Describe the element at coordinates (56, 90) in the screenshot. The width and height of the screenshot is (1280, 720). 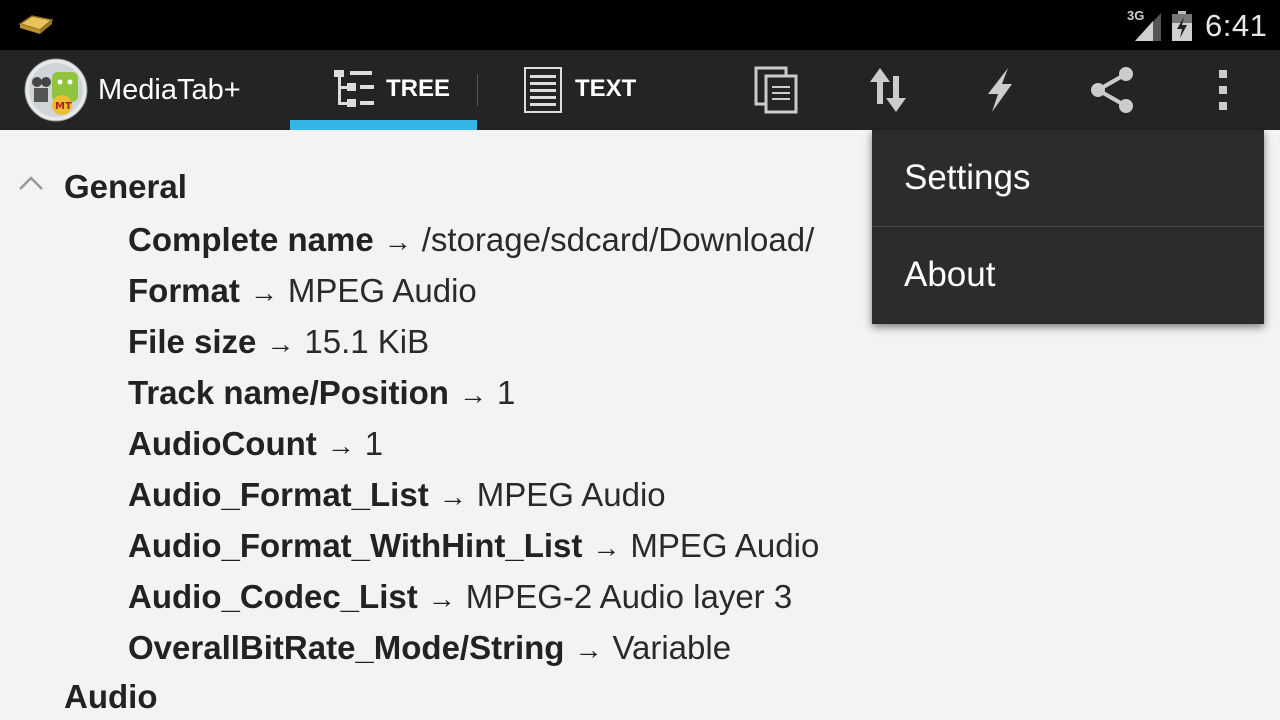
I see `app-logo: MT` at that location.